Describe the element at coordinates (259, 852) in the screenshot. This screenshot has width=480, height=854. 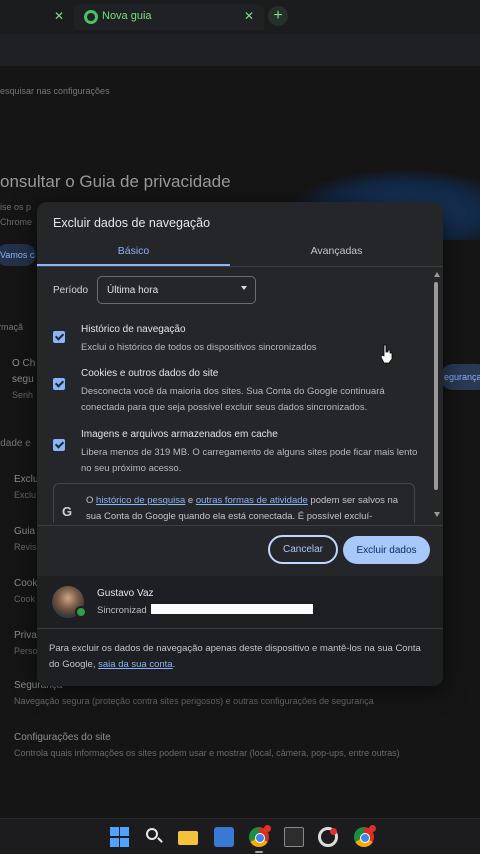
I see `active-app-indicator` at that location.